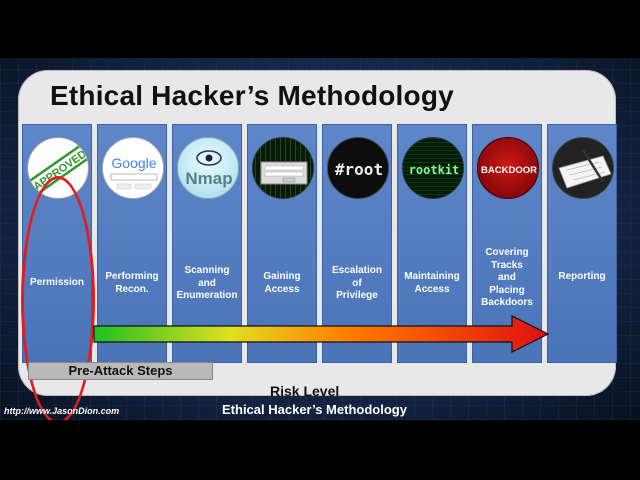  What do you see at coordinates (583, 168) in the screenshot?
I see `report-writing-icon` at bounding box center [583, 168].